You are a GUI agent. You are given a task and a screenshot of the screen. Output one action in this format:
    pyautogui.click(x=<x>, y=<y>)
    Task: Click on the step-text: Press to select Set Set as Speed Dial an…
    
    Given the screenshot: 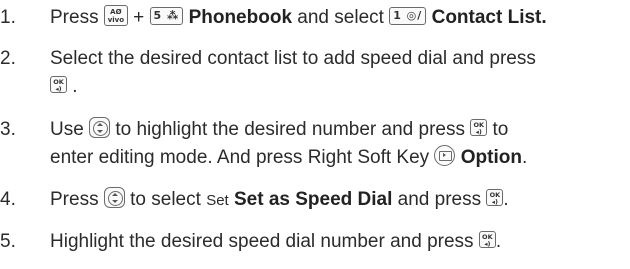 What is the action you would take?
    pyautogui.click(x=340, y=200)
    